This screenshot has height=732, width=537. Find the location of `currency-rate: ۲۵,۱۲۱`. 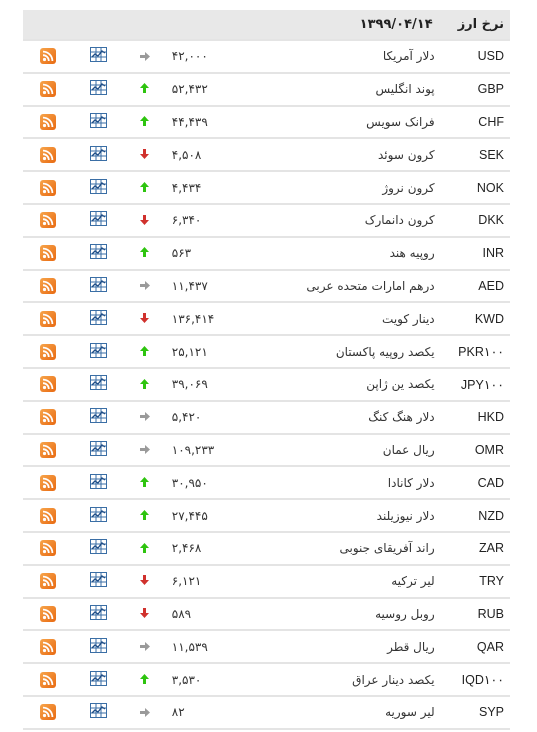

currency-rate: ۲۵,۱۲۱ is located at coordinates (189, 351).